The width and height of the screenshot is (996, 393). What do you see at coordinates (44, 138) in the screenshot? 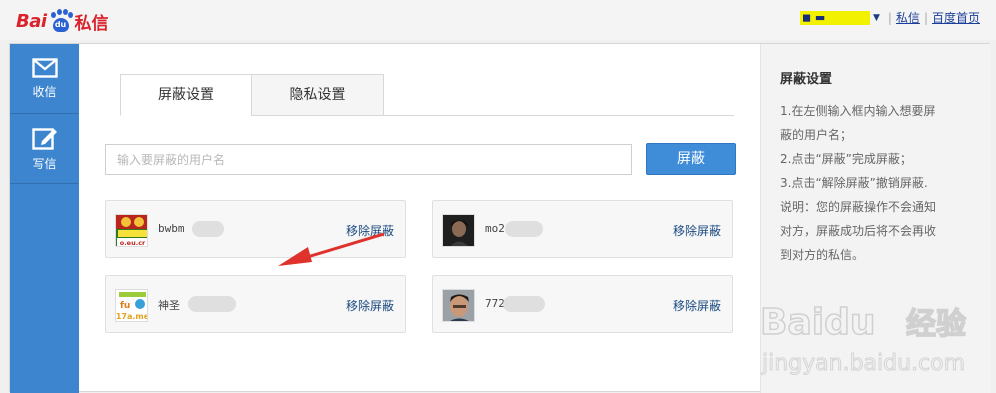
I see `compose-icon` at bounding box center [44, 138].